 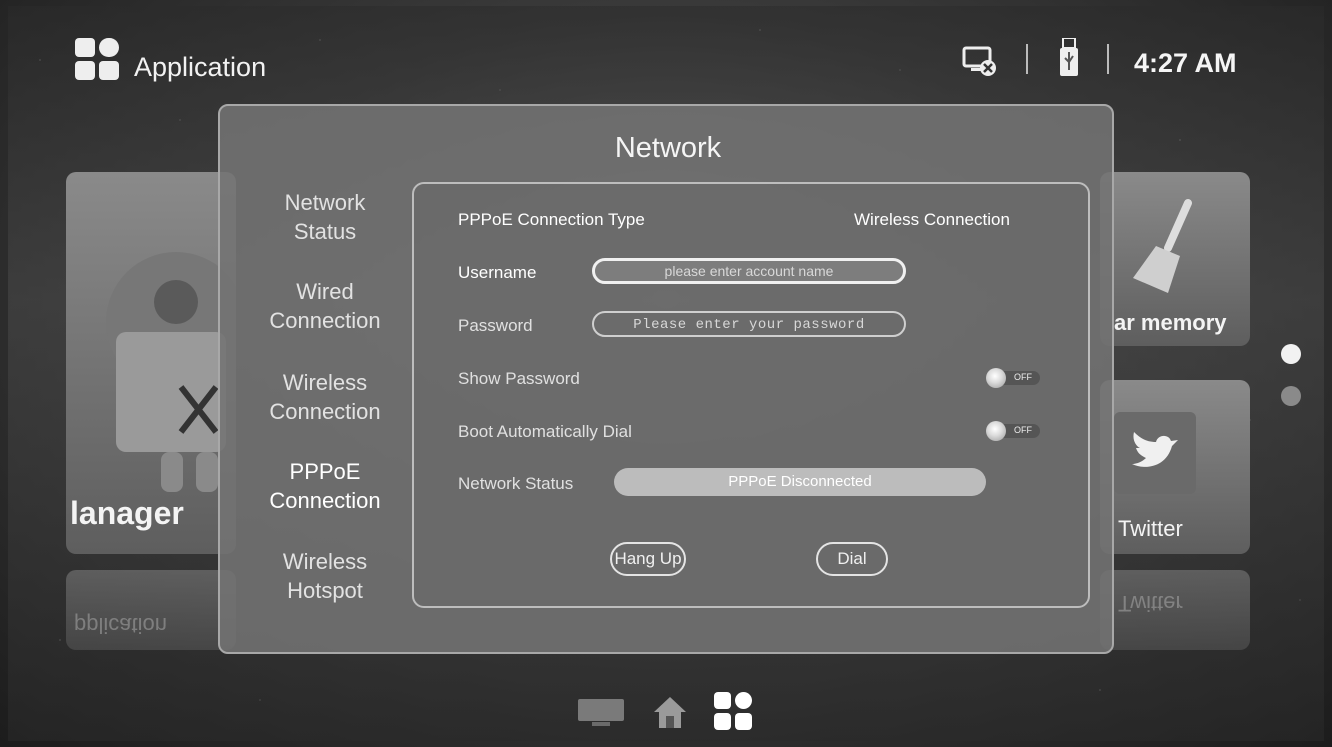 I want to click on nav-wireless-hotspot: Wireless Hotspot, so click(x=325, y=576).